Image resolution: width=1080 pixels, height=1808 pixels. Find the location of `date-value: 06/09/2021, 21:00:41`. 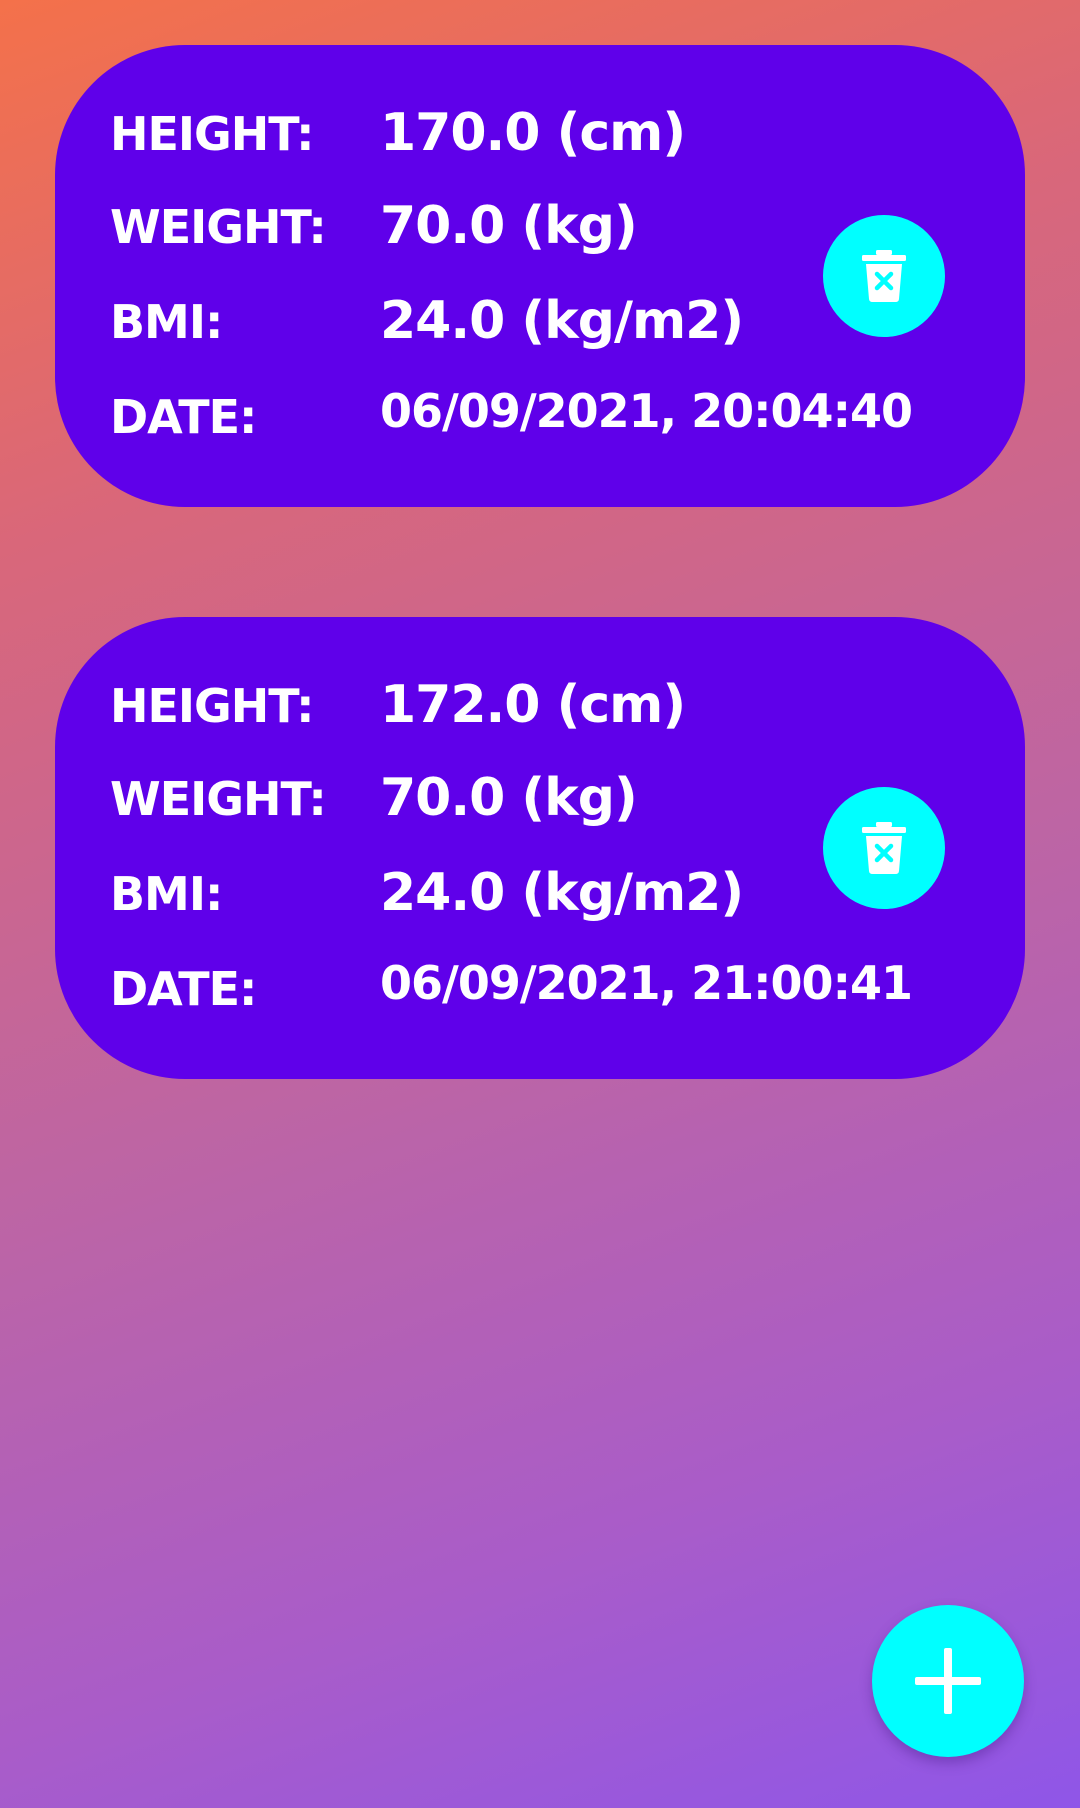

date-value: 06/09/2021, 21:00:41 is located at coordinates (646, 983).